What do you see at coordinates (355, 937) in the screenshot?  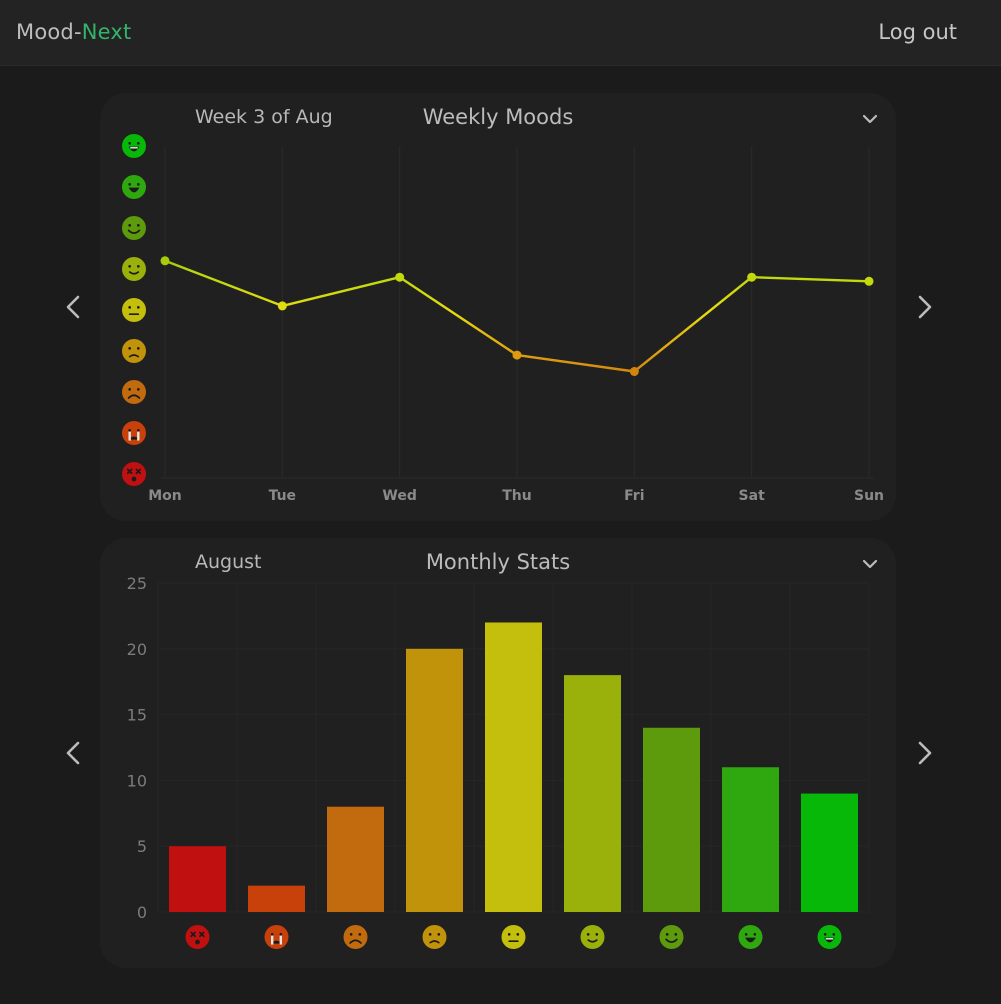 I see `frowning-face-icon` at bounding box center [355, 937].